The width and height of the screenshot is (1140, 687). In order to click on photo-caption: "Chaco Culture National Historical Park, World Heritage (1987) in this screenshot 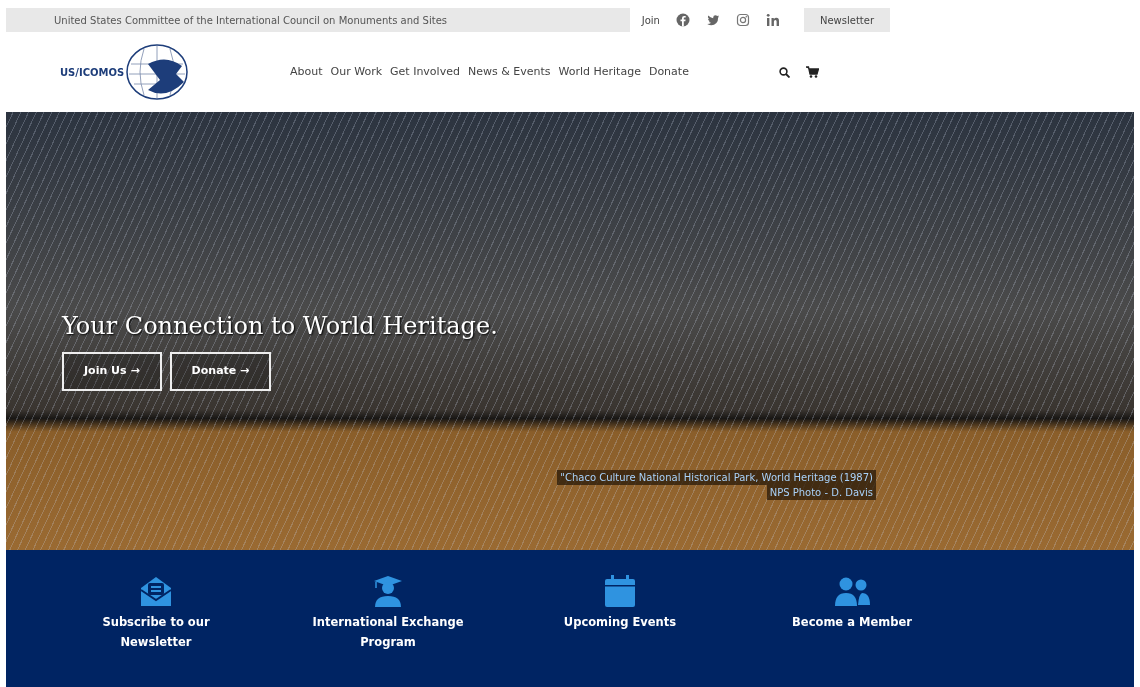, I will do `click(716, 477)`.